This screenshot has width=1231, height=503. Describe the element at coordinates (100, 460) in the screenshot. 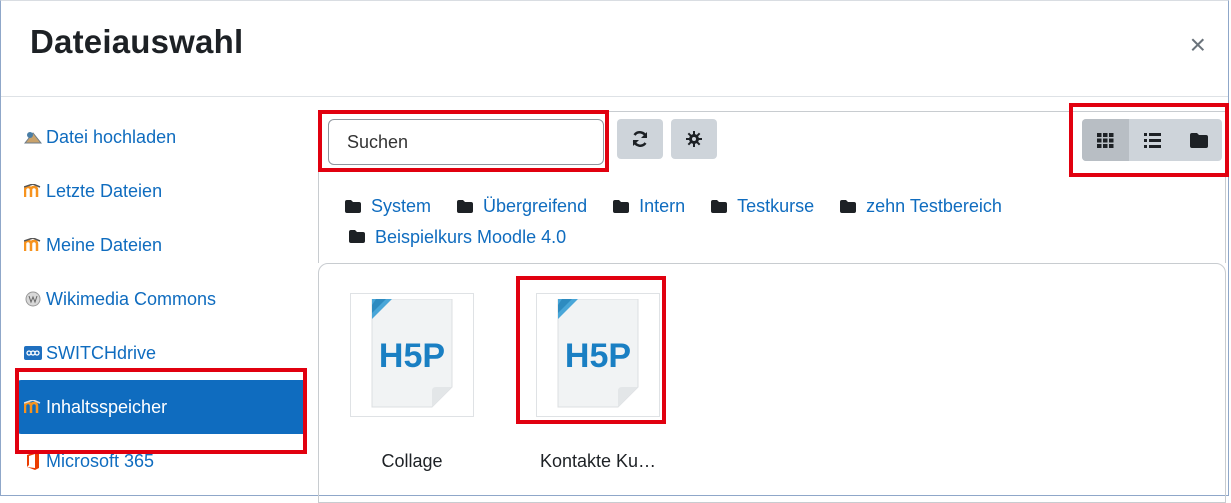

I see `sidebar-item-label: Microsoft 365` at that location.